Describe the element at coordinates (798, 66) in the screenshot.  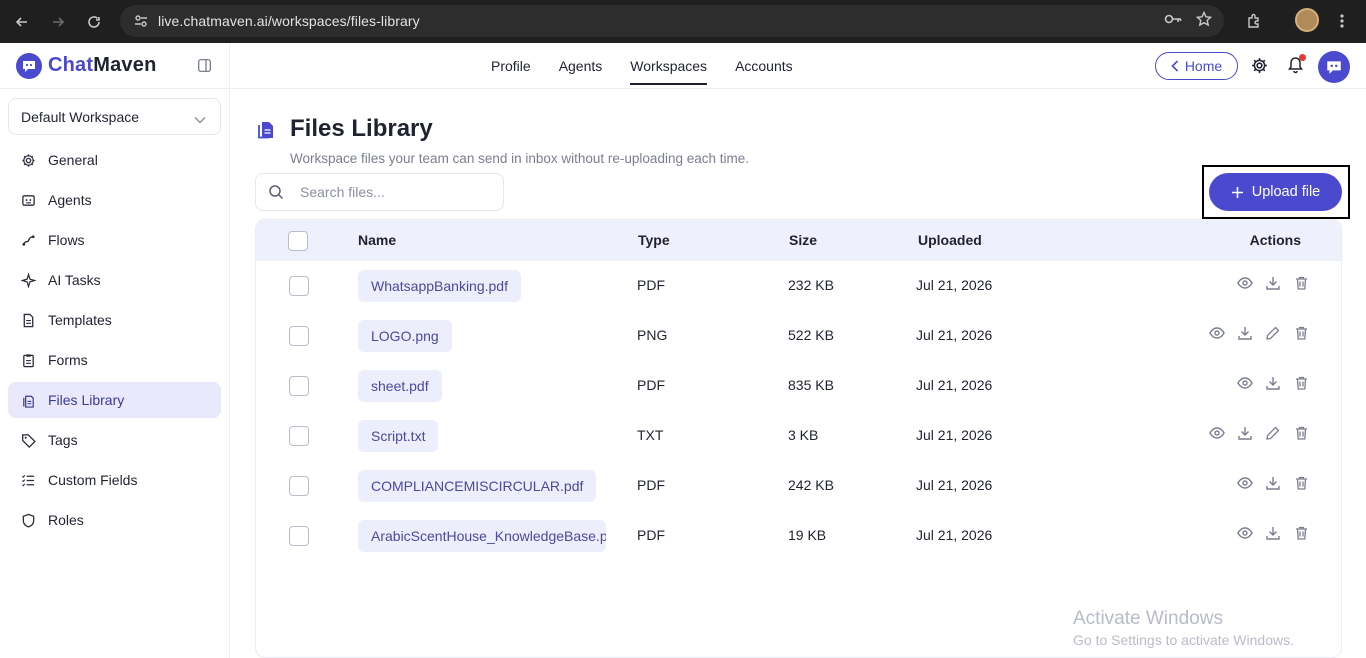
I see `top-nav: Profile Agents Workspaces Accounts Home` at that location.